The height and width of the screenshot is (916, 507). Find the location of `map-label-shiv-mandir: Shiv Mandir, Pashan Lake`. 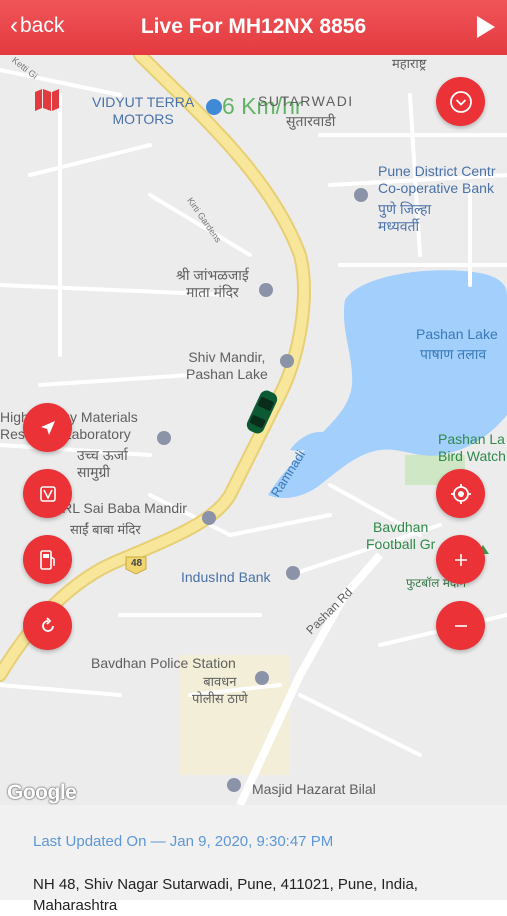

map-label-shiv-mandir: Shiv Mandir, Pashan Lake is located at coordinates (227, 365).